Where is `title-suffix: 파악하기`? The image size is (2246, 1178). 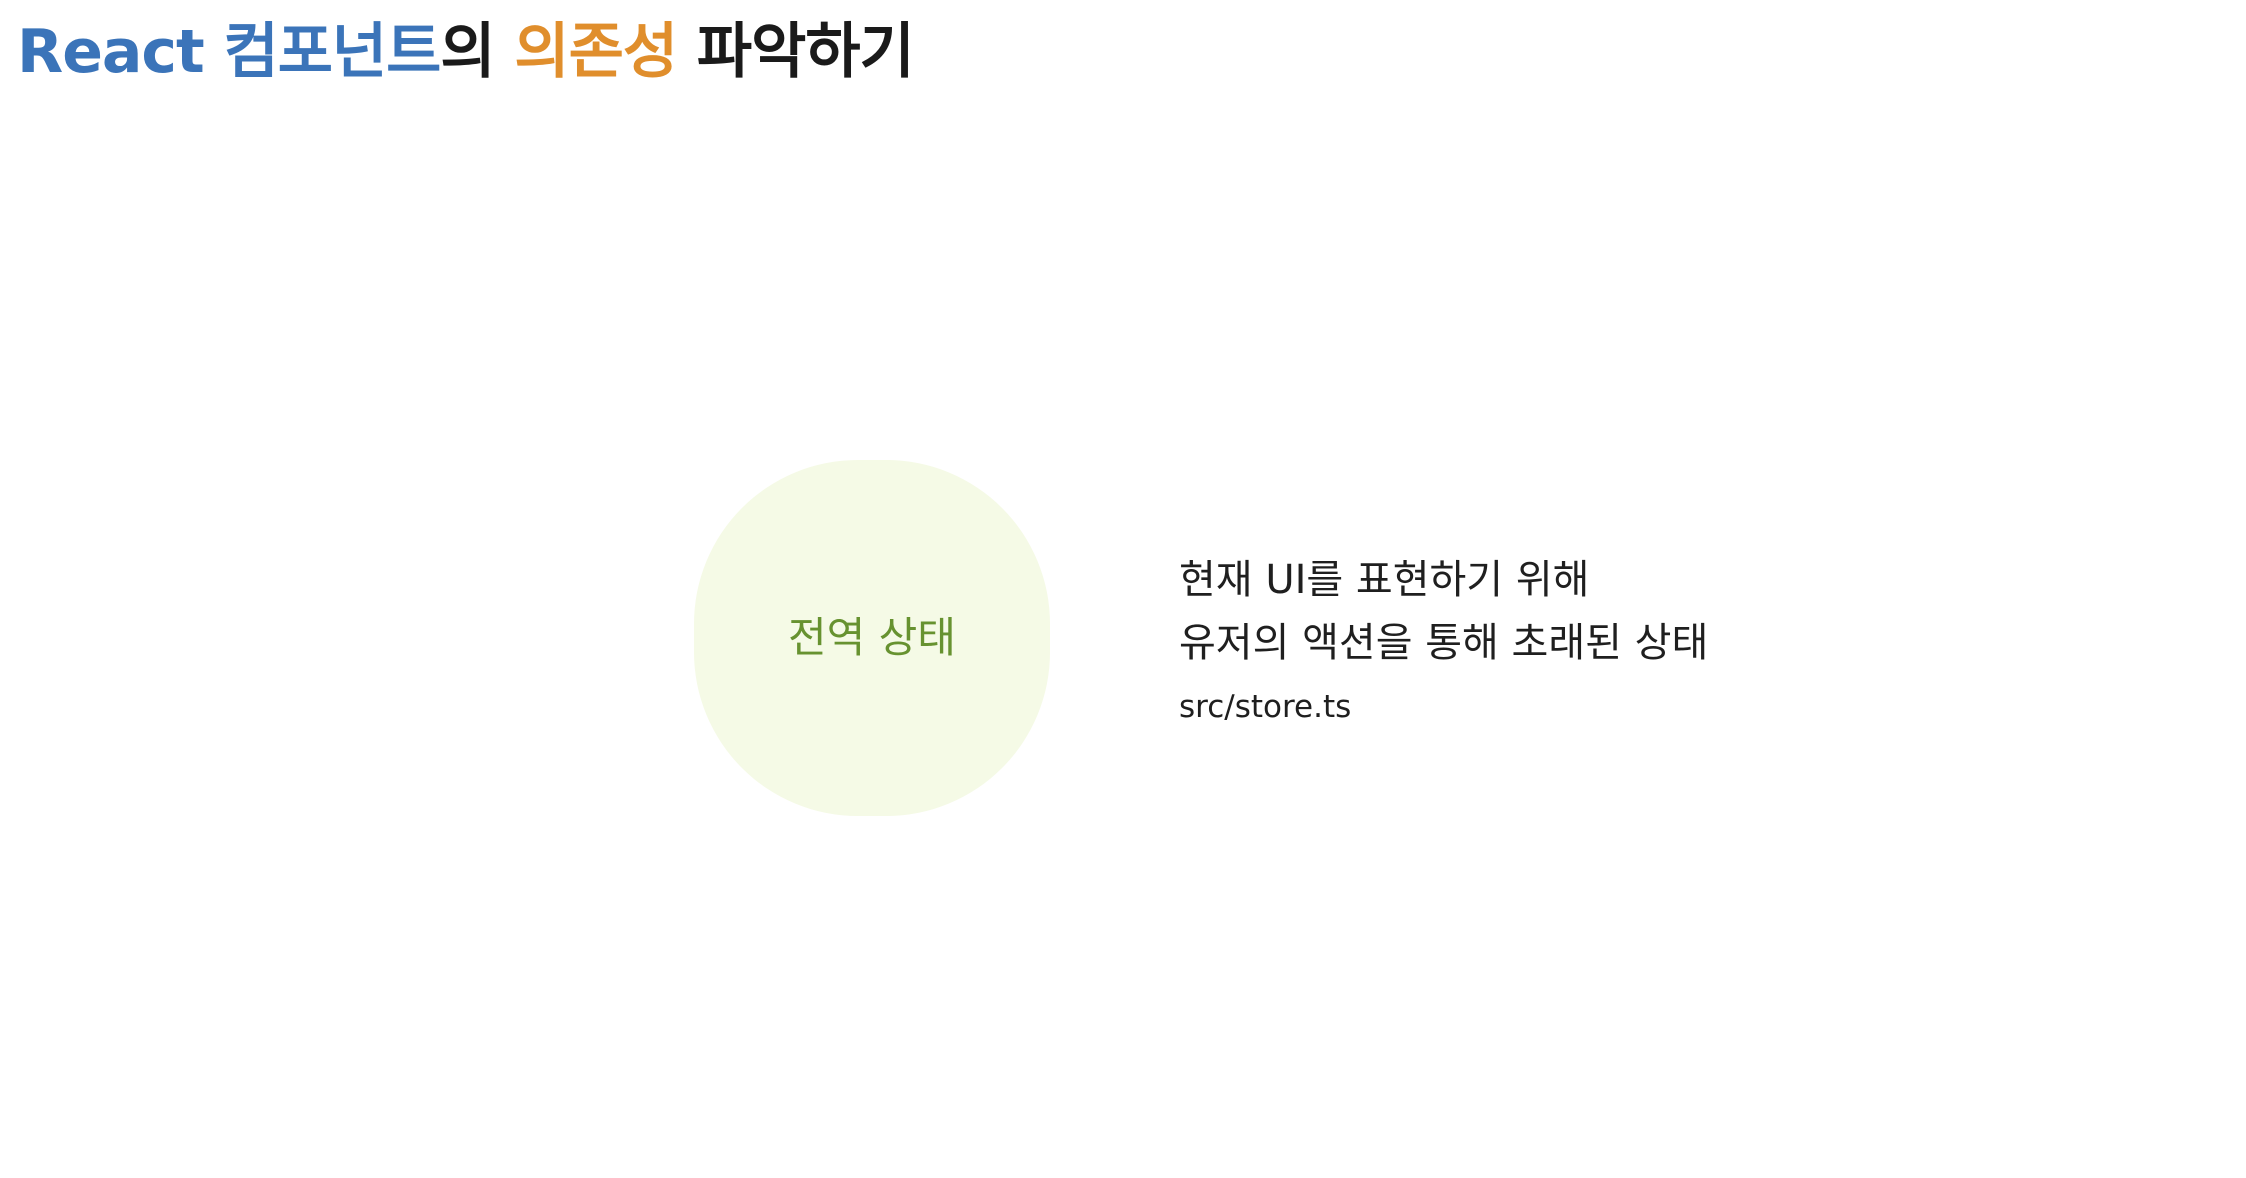
title-suffix: 파악하기 is located at coordinates (796, 52).